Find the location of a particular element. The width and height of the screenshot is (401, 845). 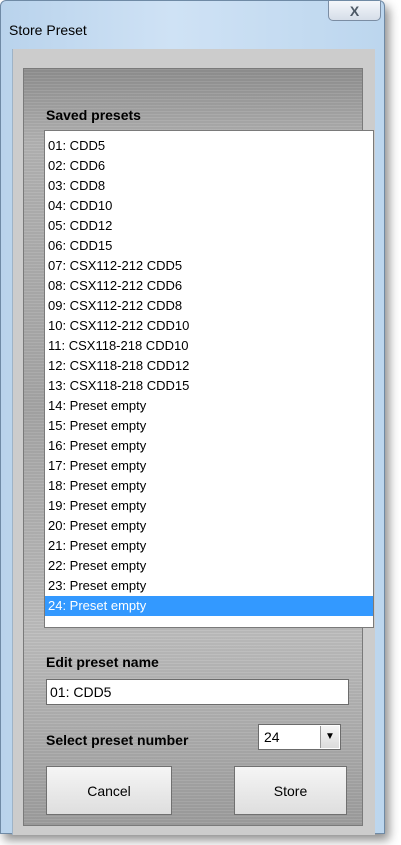

window-title: Store Preset is located at coordinates (48, 30).